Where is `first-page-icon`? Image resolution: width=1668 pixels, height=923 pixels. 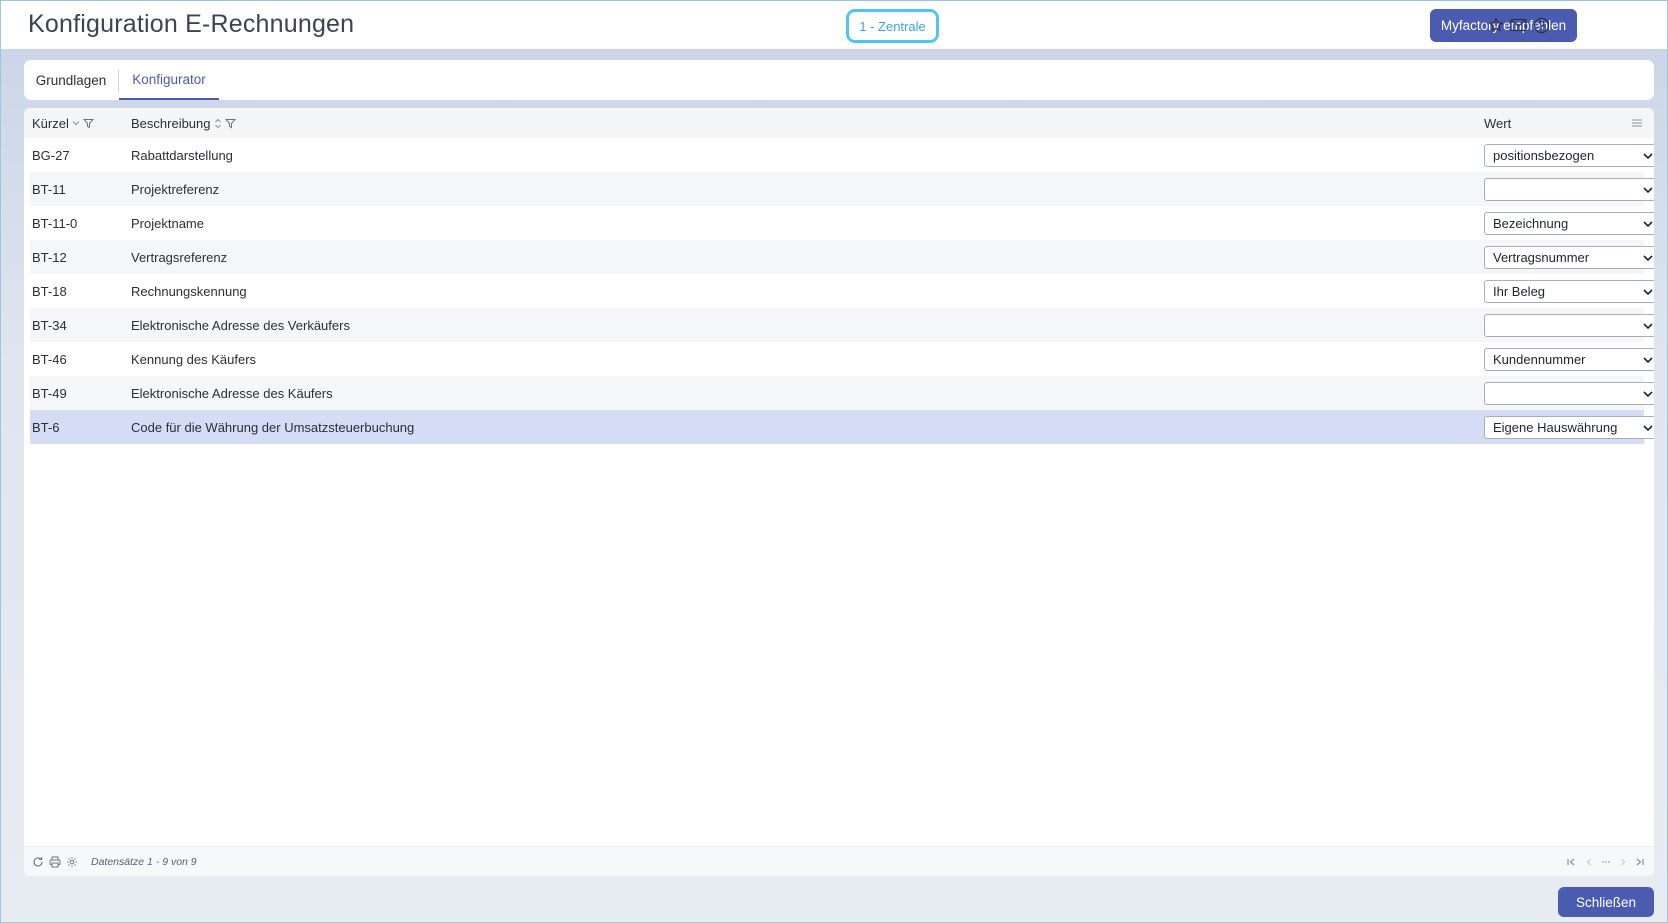 first-page-icon is located at coordinates (1571, 862).